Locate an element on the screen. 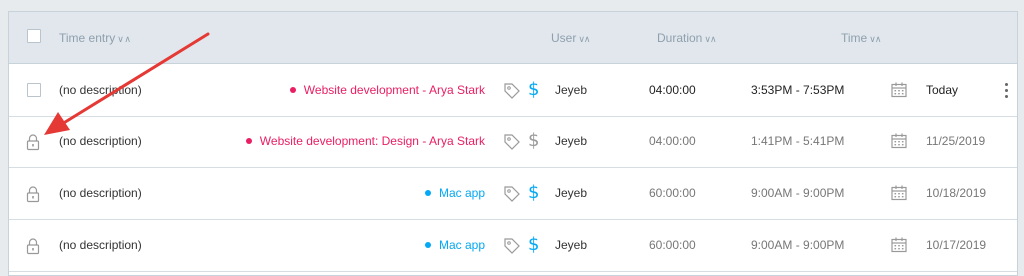 This screenshot has height=276, width=1024. entry-date: 10/17/2019 is located at coordinates (956, 245).